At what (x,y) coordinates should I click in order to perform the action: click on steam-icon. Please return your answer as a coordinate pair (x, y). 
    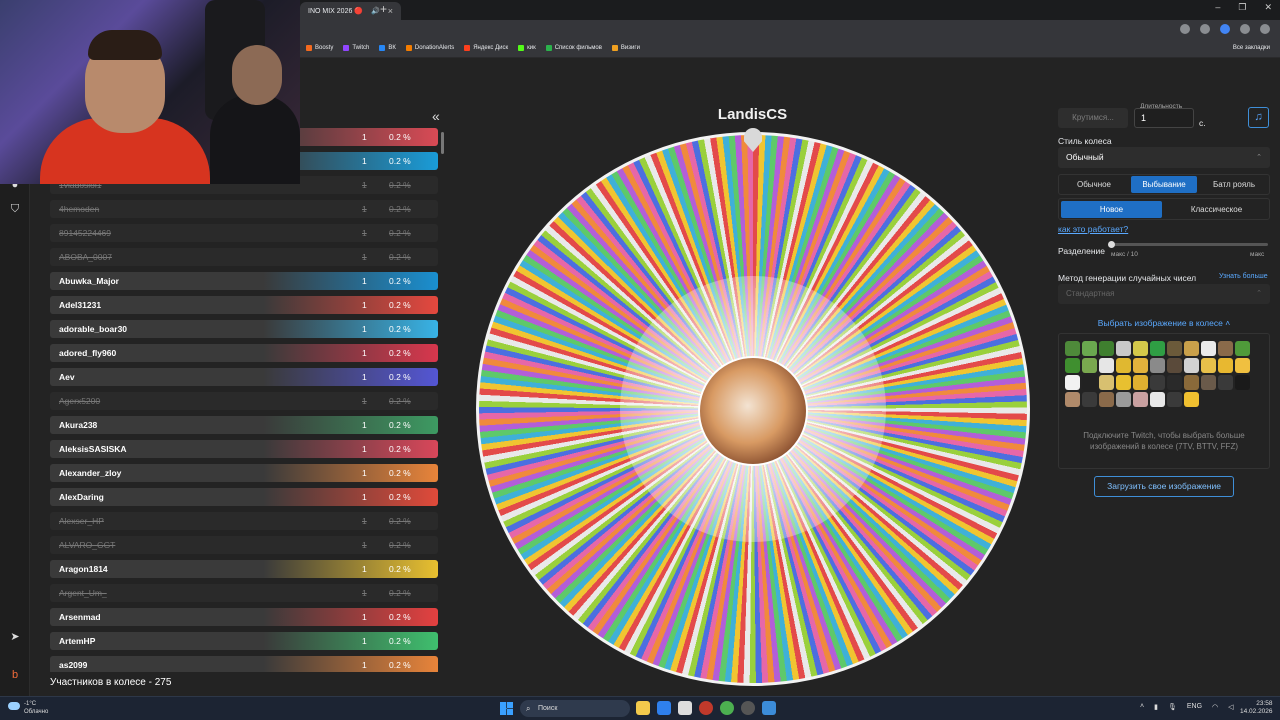
    Looking at the image, I should click on (769, 708).